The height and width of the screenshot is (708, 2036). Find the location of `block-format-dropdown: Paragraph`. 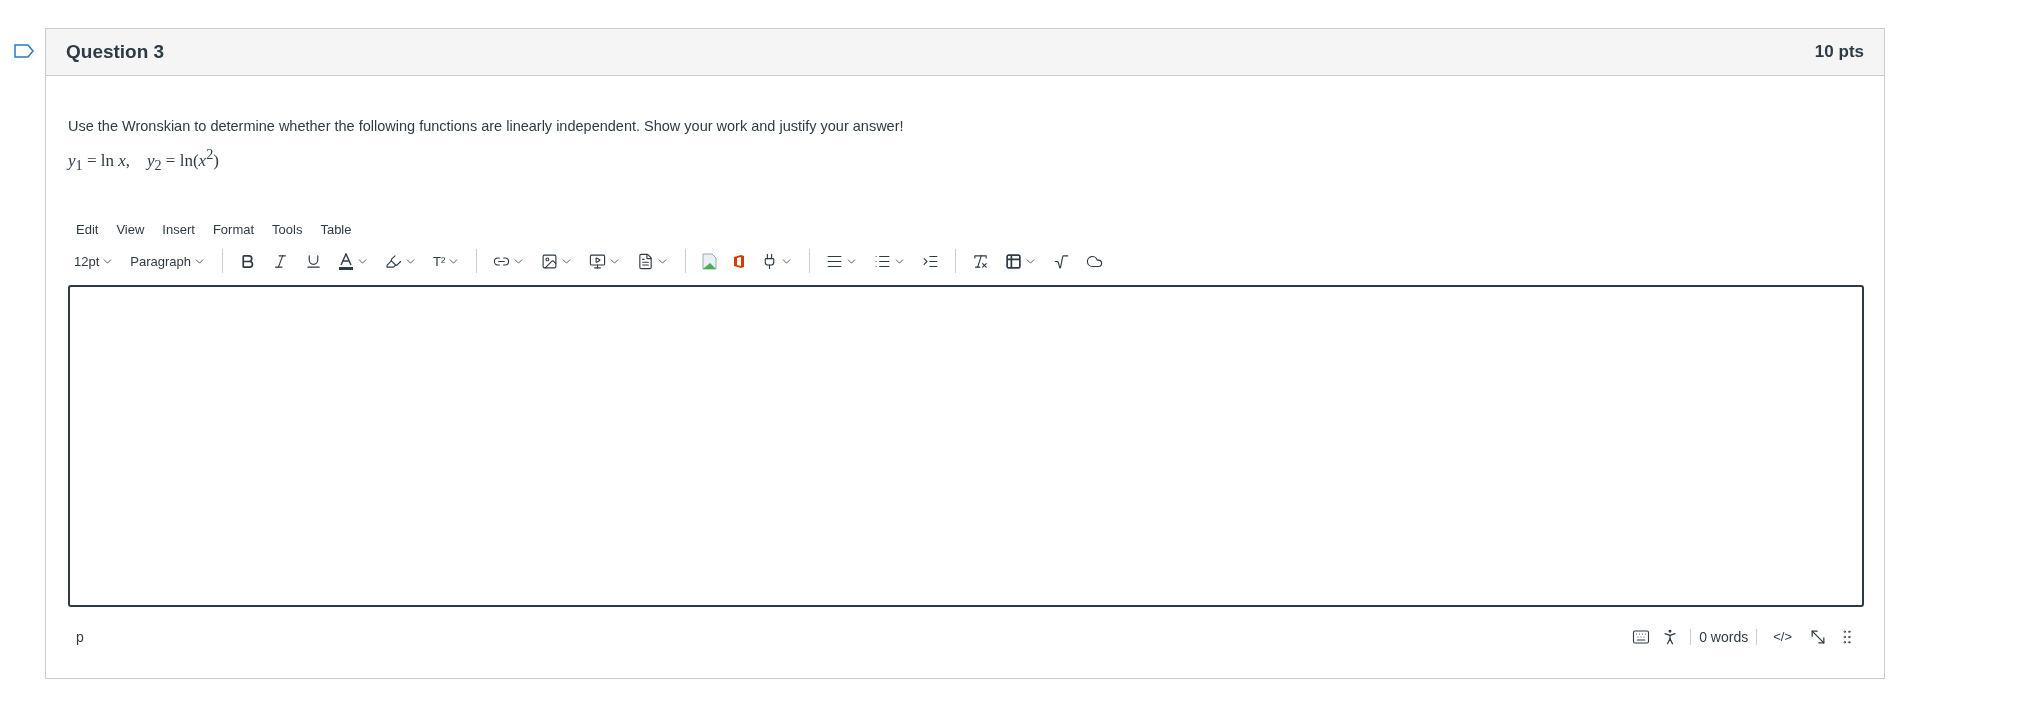

block-format-dropdown: Paragraph is located at coordinates (168, 261).